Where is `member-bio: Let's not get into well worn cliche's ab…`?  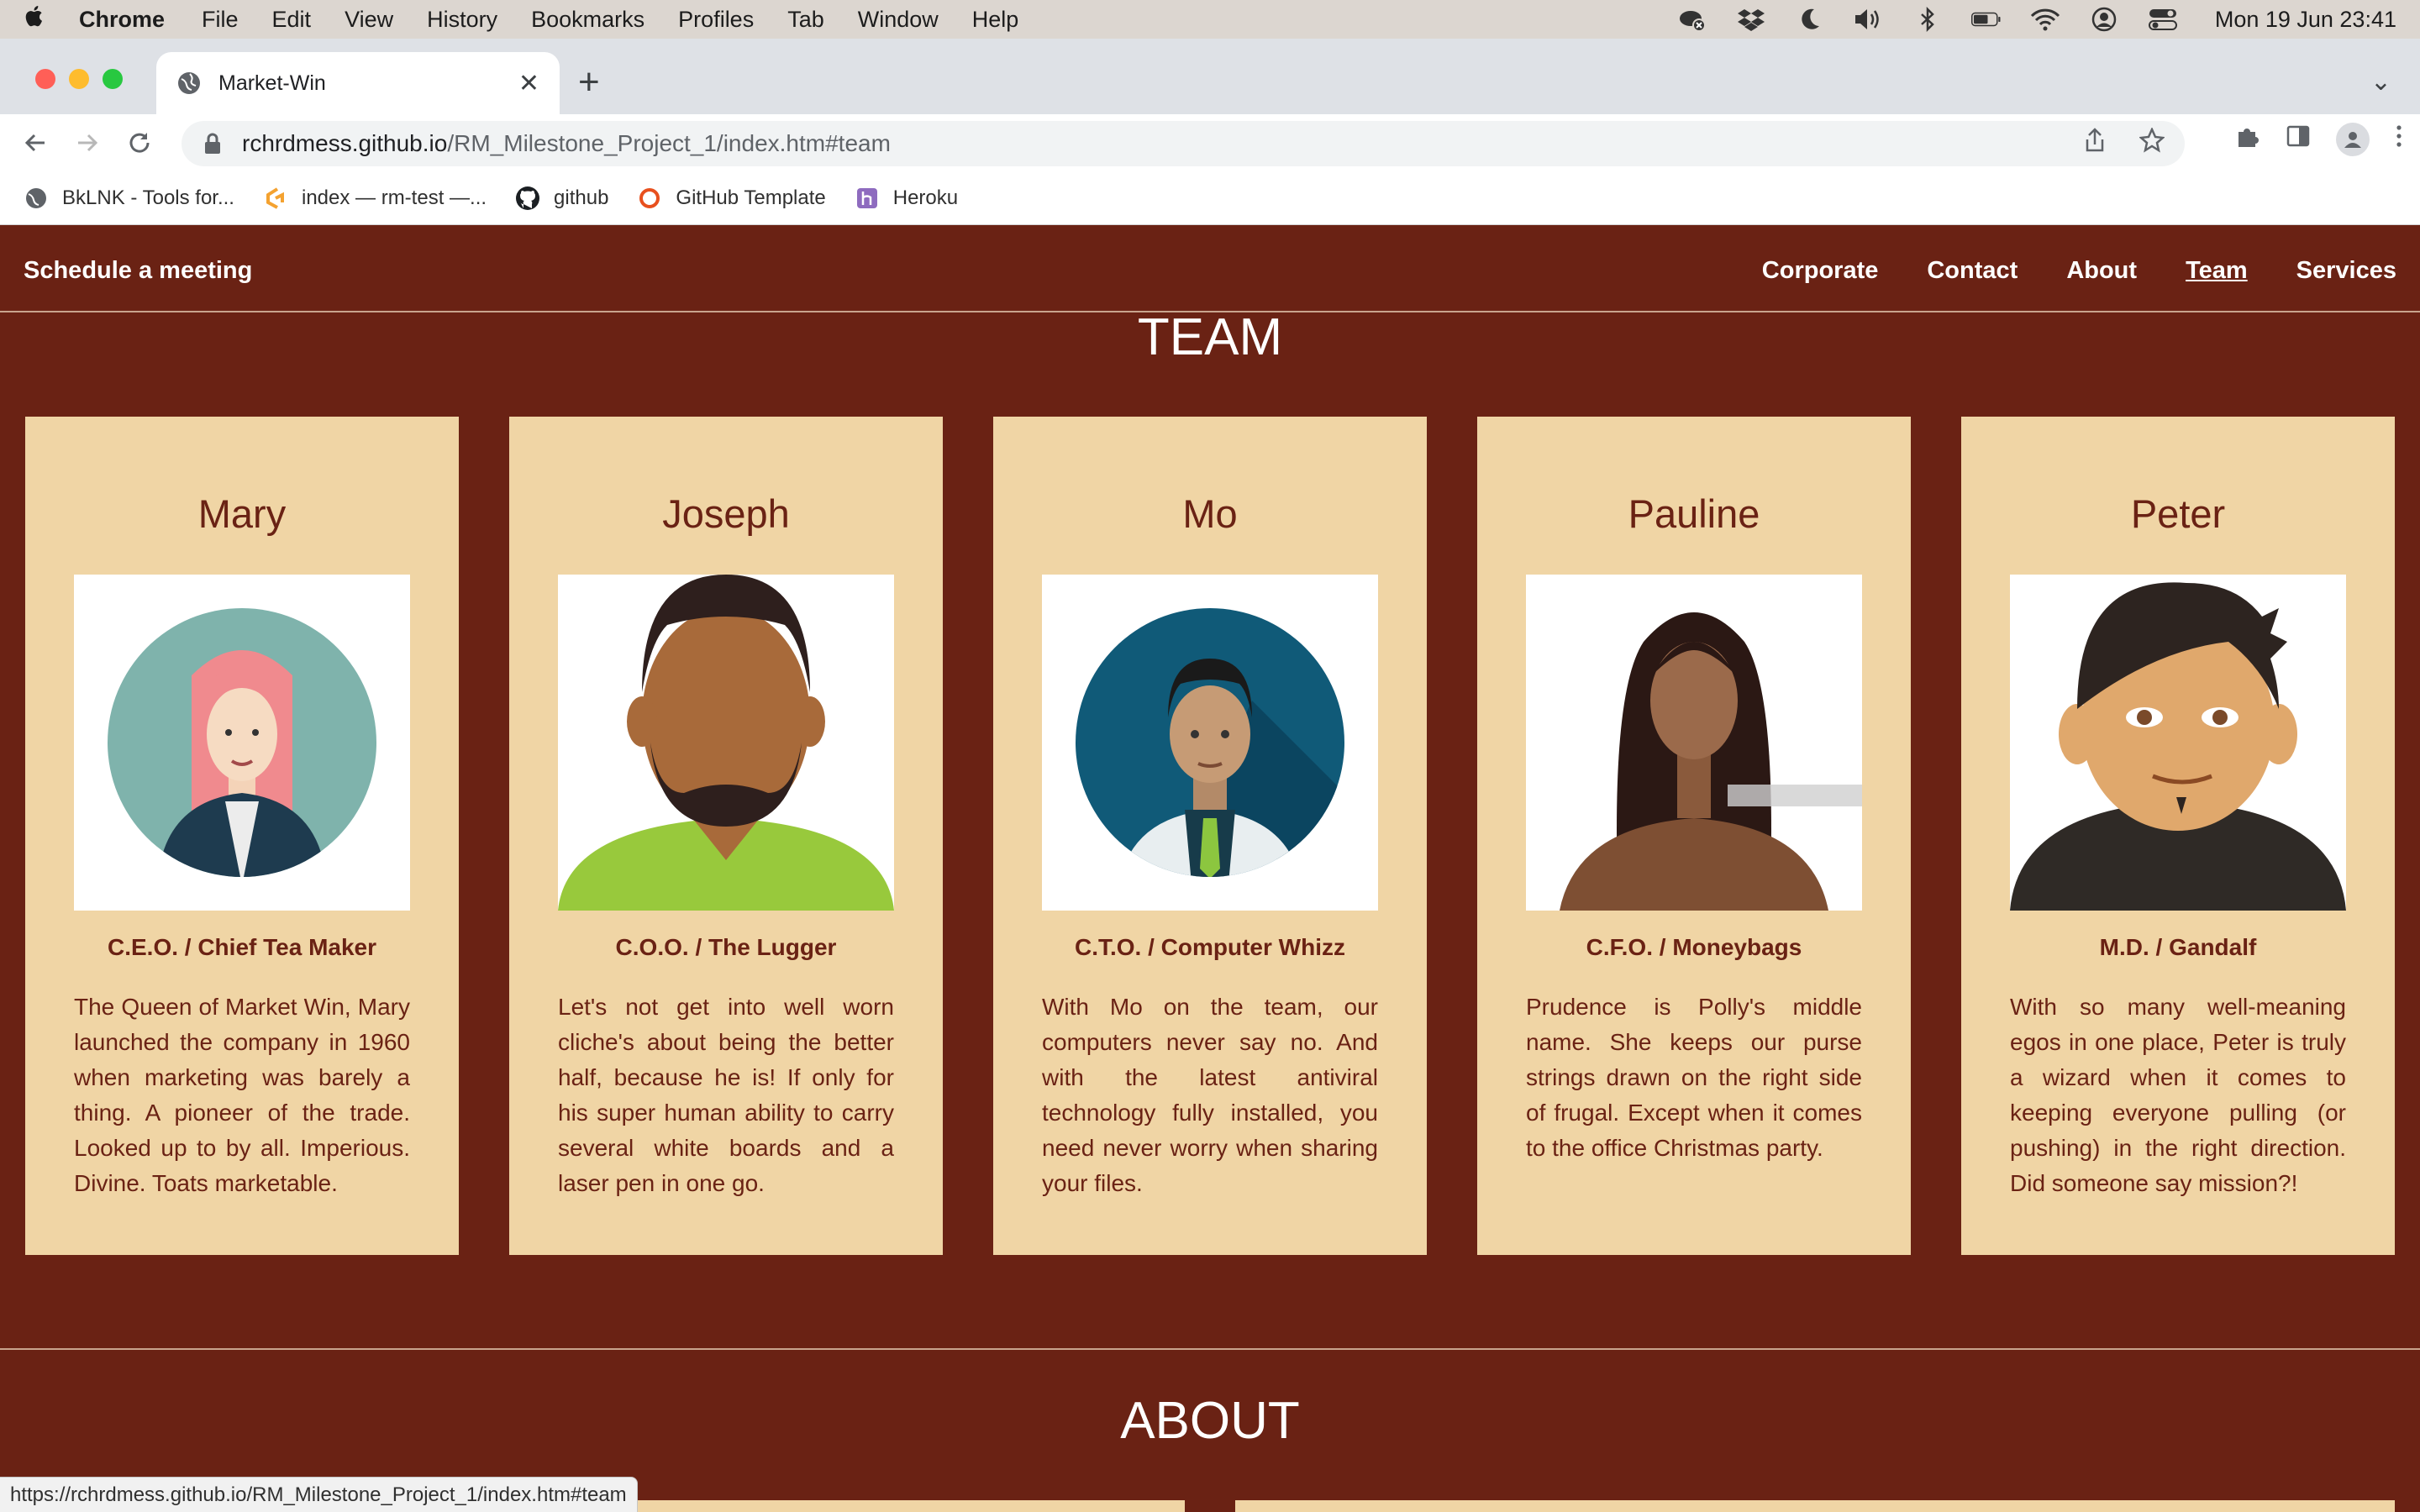 member-bio: Let's not get into well worn cliche's ab… is located at coordinates (726, 1095).